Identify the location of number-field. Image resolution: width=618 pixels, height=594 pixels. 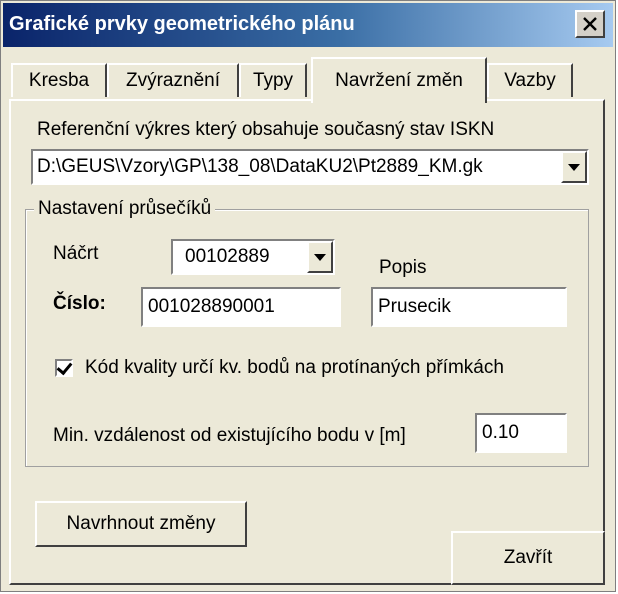
(241, 307).